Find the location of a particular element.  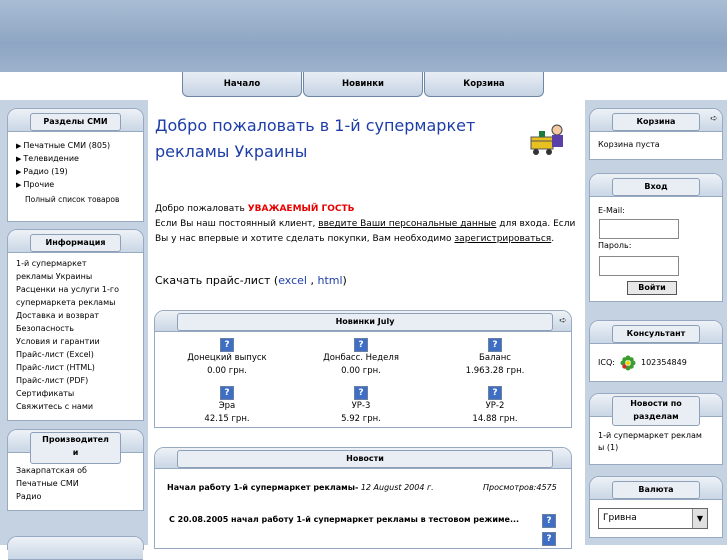

product-name: Донбасс. Неделя is located at coordinates (361, 358).